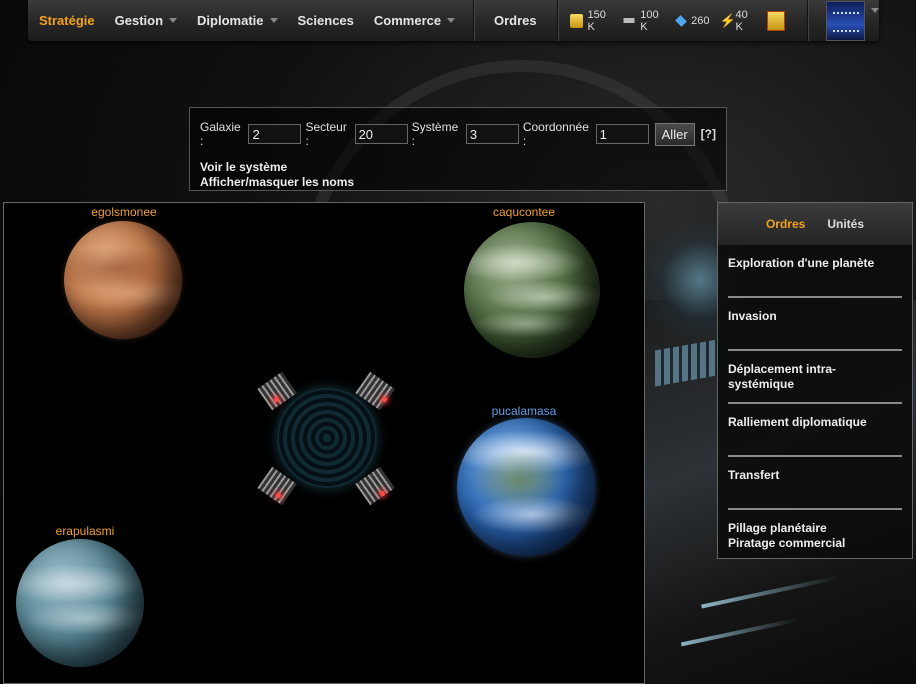 The width and height of the screenshot is (916, 684). Describe the element at coordinates (845, 224) in the screenshot. I see `tab-unites: Unités` at that location.